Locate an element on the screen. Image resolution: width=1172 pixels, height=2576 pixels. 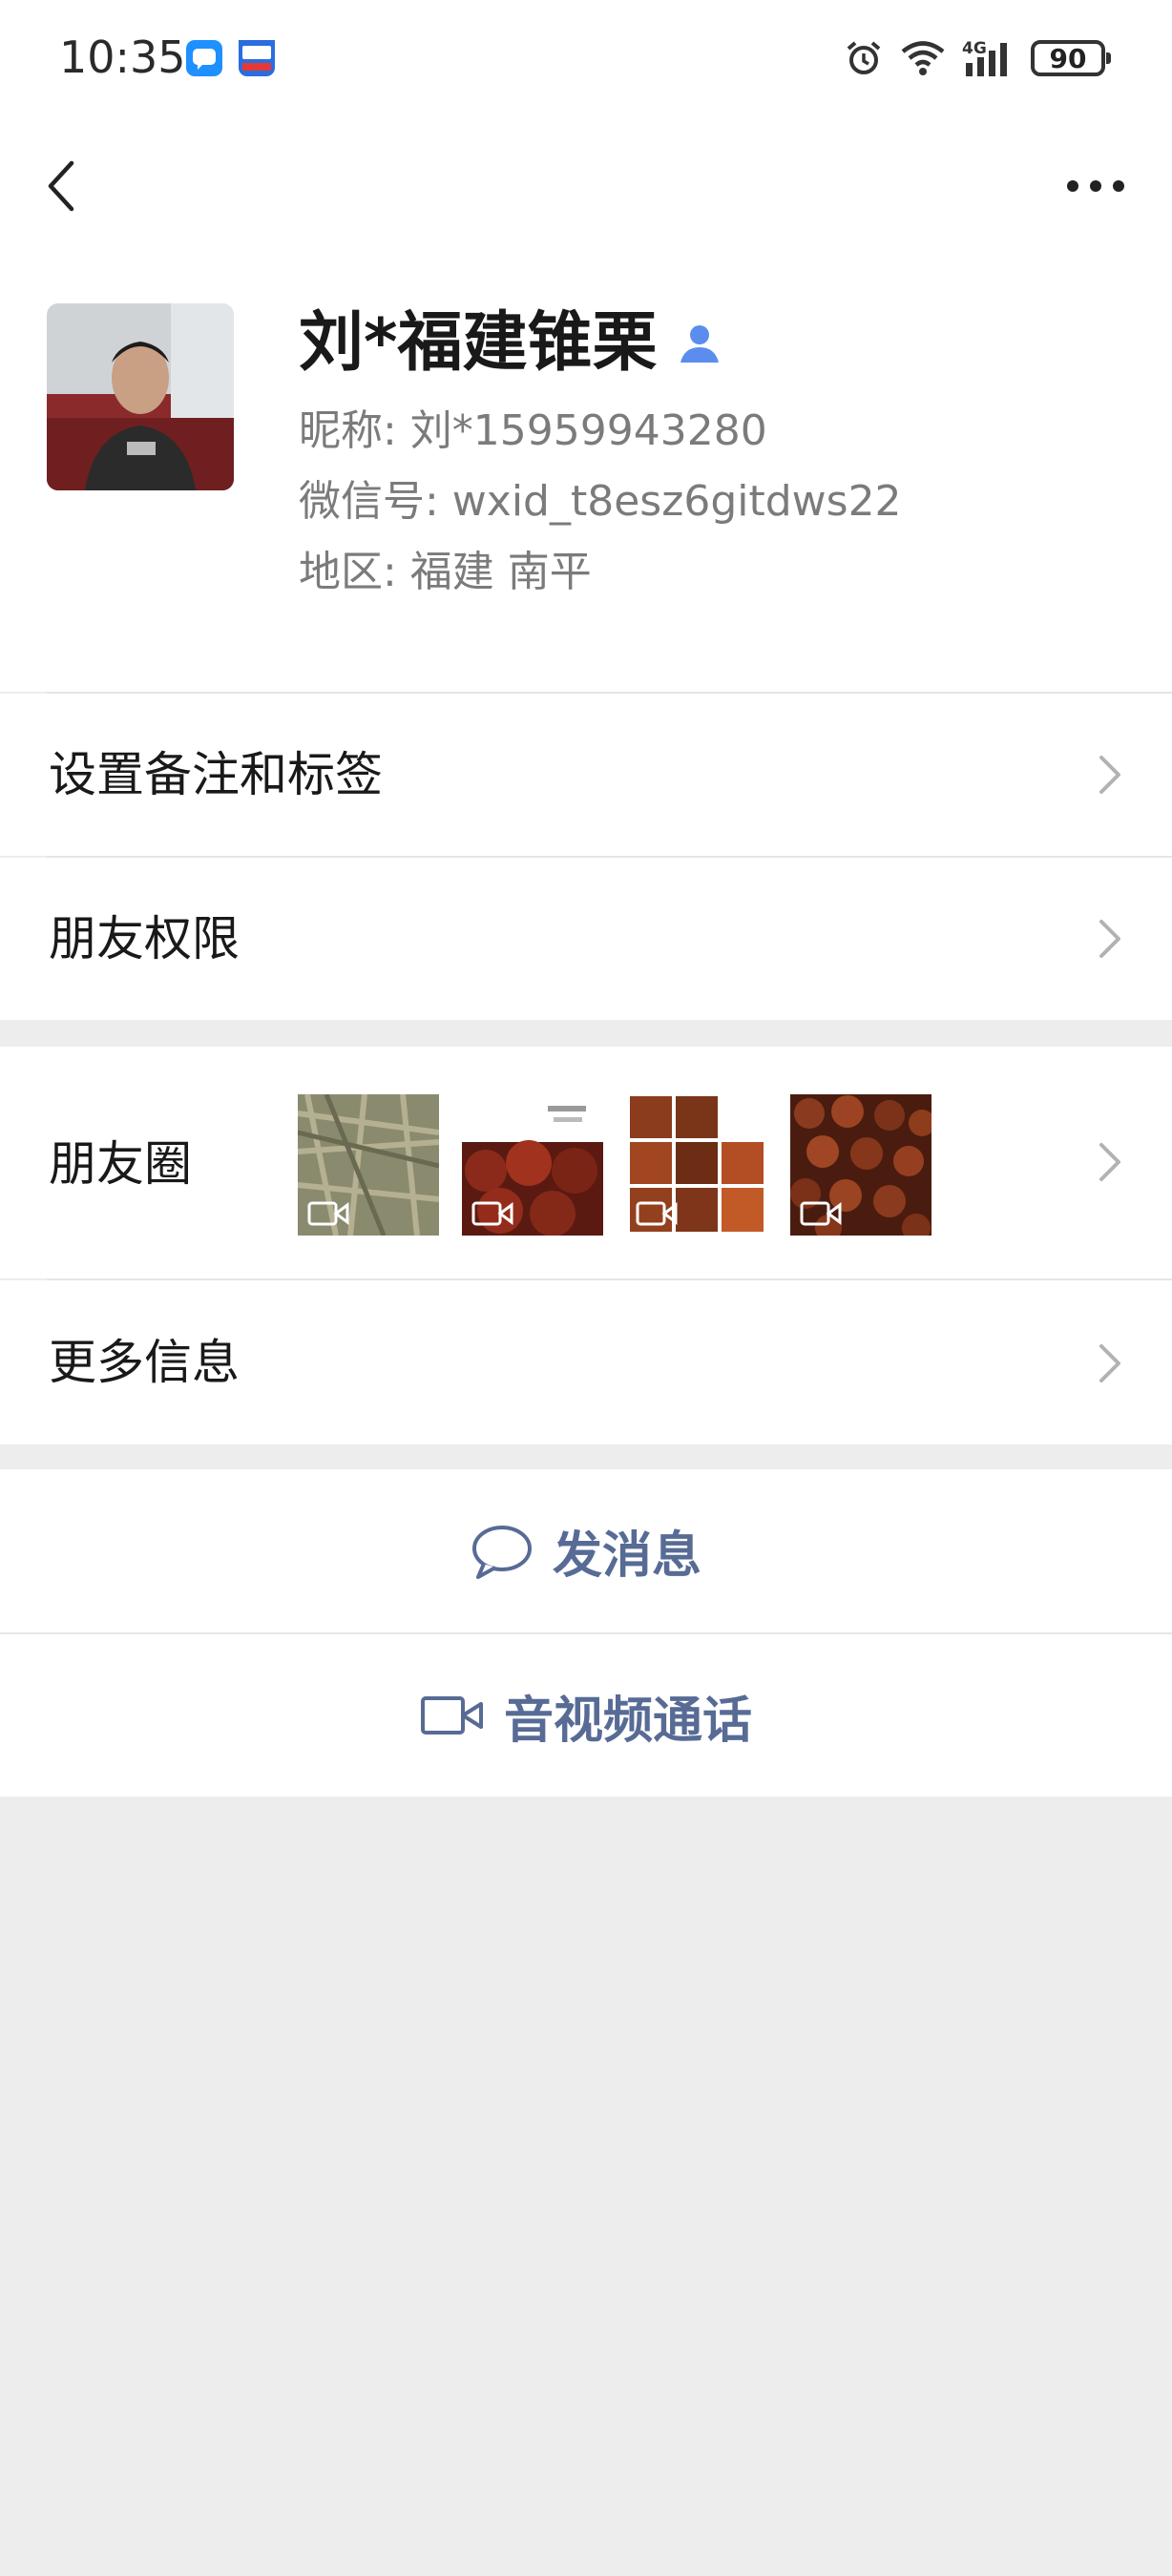
cellular-signal-icon: 4G is located at coordinates (984, 57).